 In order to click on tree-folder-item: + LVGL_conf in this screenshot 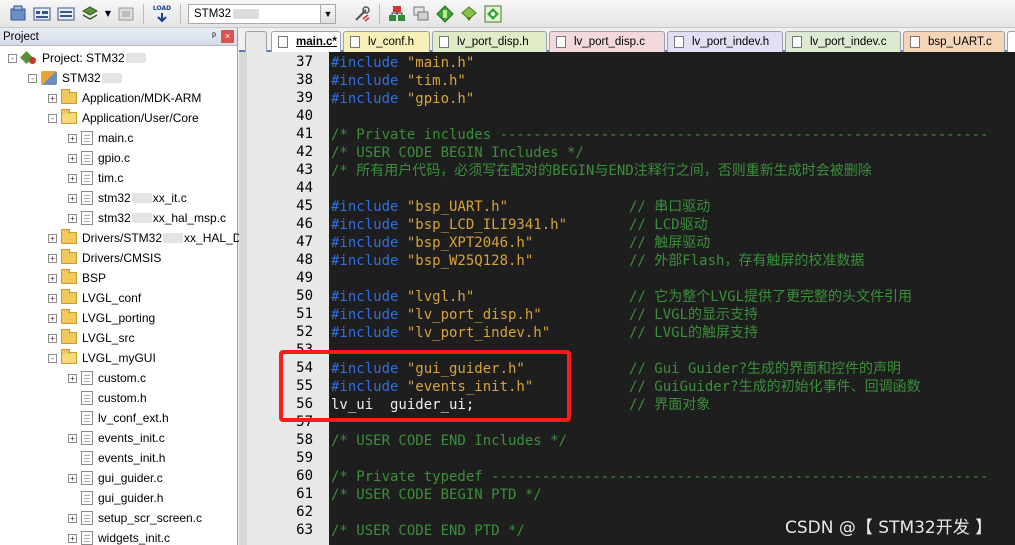, I will do `click(94, 298)`.